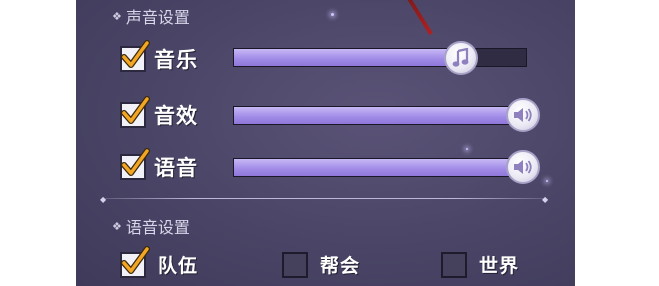 The height and width of the screenshot is (286, 659). I want to click on music-slider-fill, so click(349, 57).